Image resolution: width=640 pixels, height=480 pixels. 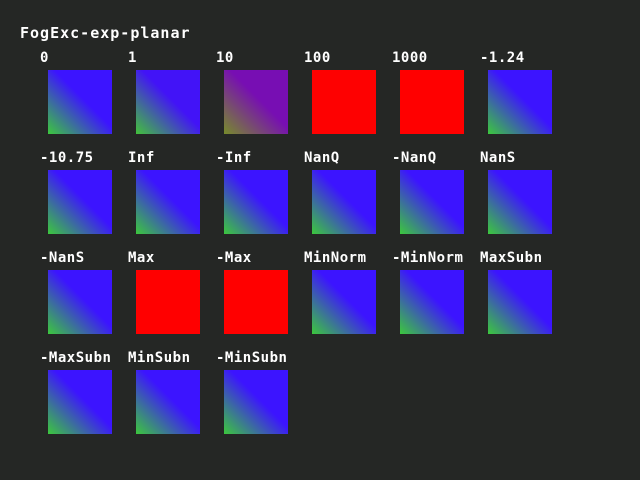 What do you see at coordinates (141, 258) in the screenshot?
I see `fog-cell-label: Max` at bounding box center [141, 258].